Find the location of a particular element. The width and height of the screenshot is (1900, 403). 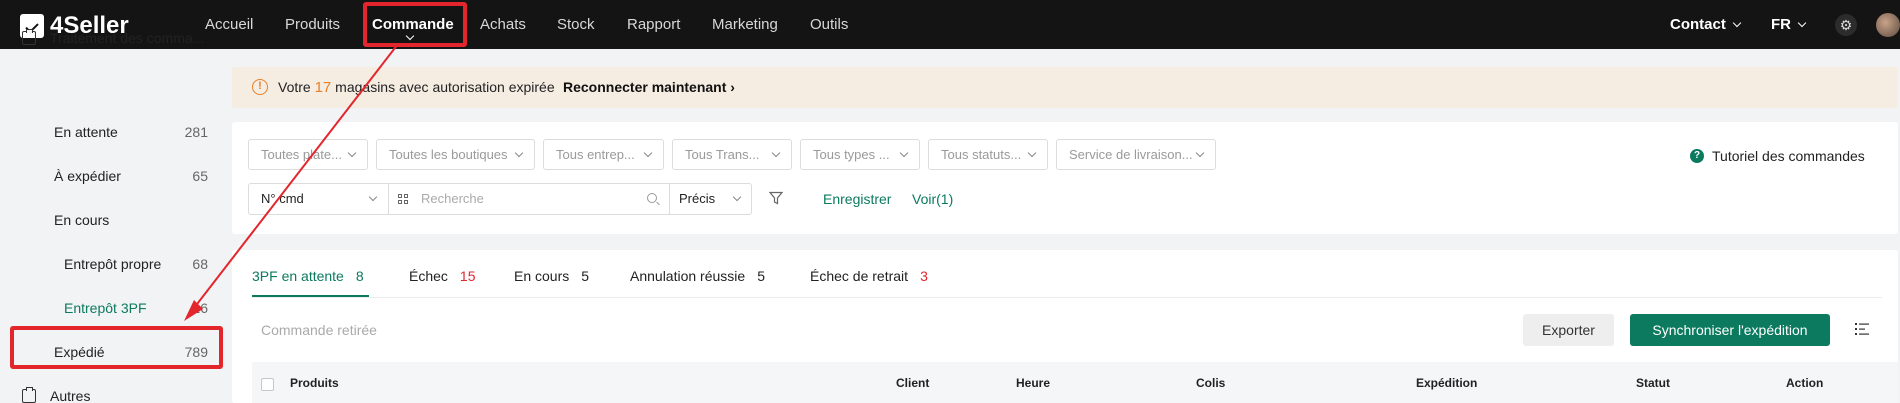

save-filter-link: Enregistrer is located at coordinates (857, 199).